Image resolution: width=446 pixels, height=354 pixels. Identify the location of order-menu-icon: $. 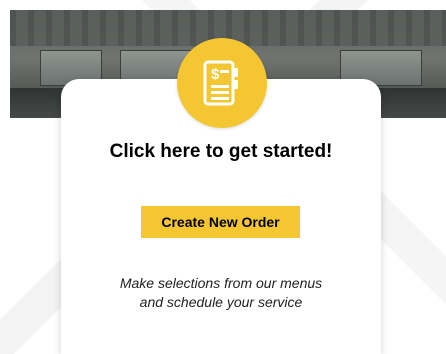
(220, 83).